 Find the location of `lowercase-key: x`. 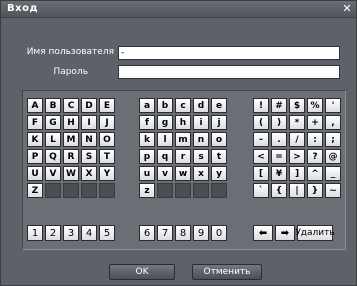

lowercase-key: x is located at coordinates (201, 173).